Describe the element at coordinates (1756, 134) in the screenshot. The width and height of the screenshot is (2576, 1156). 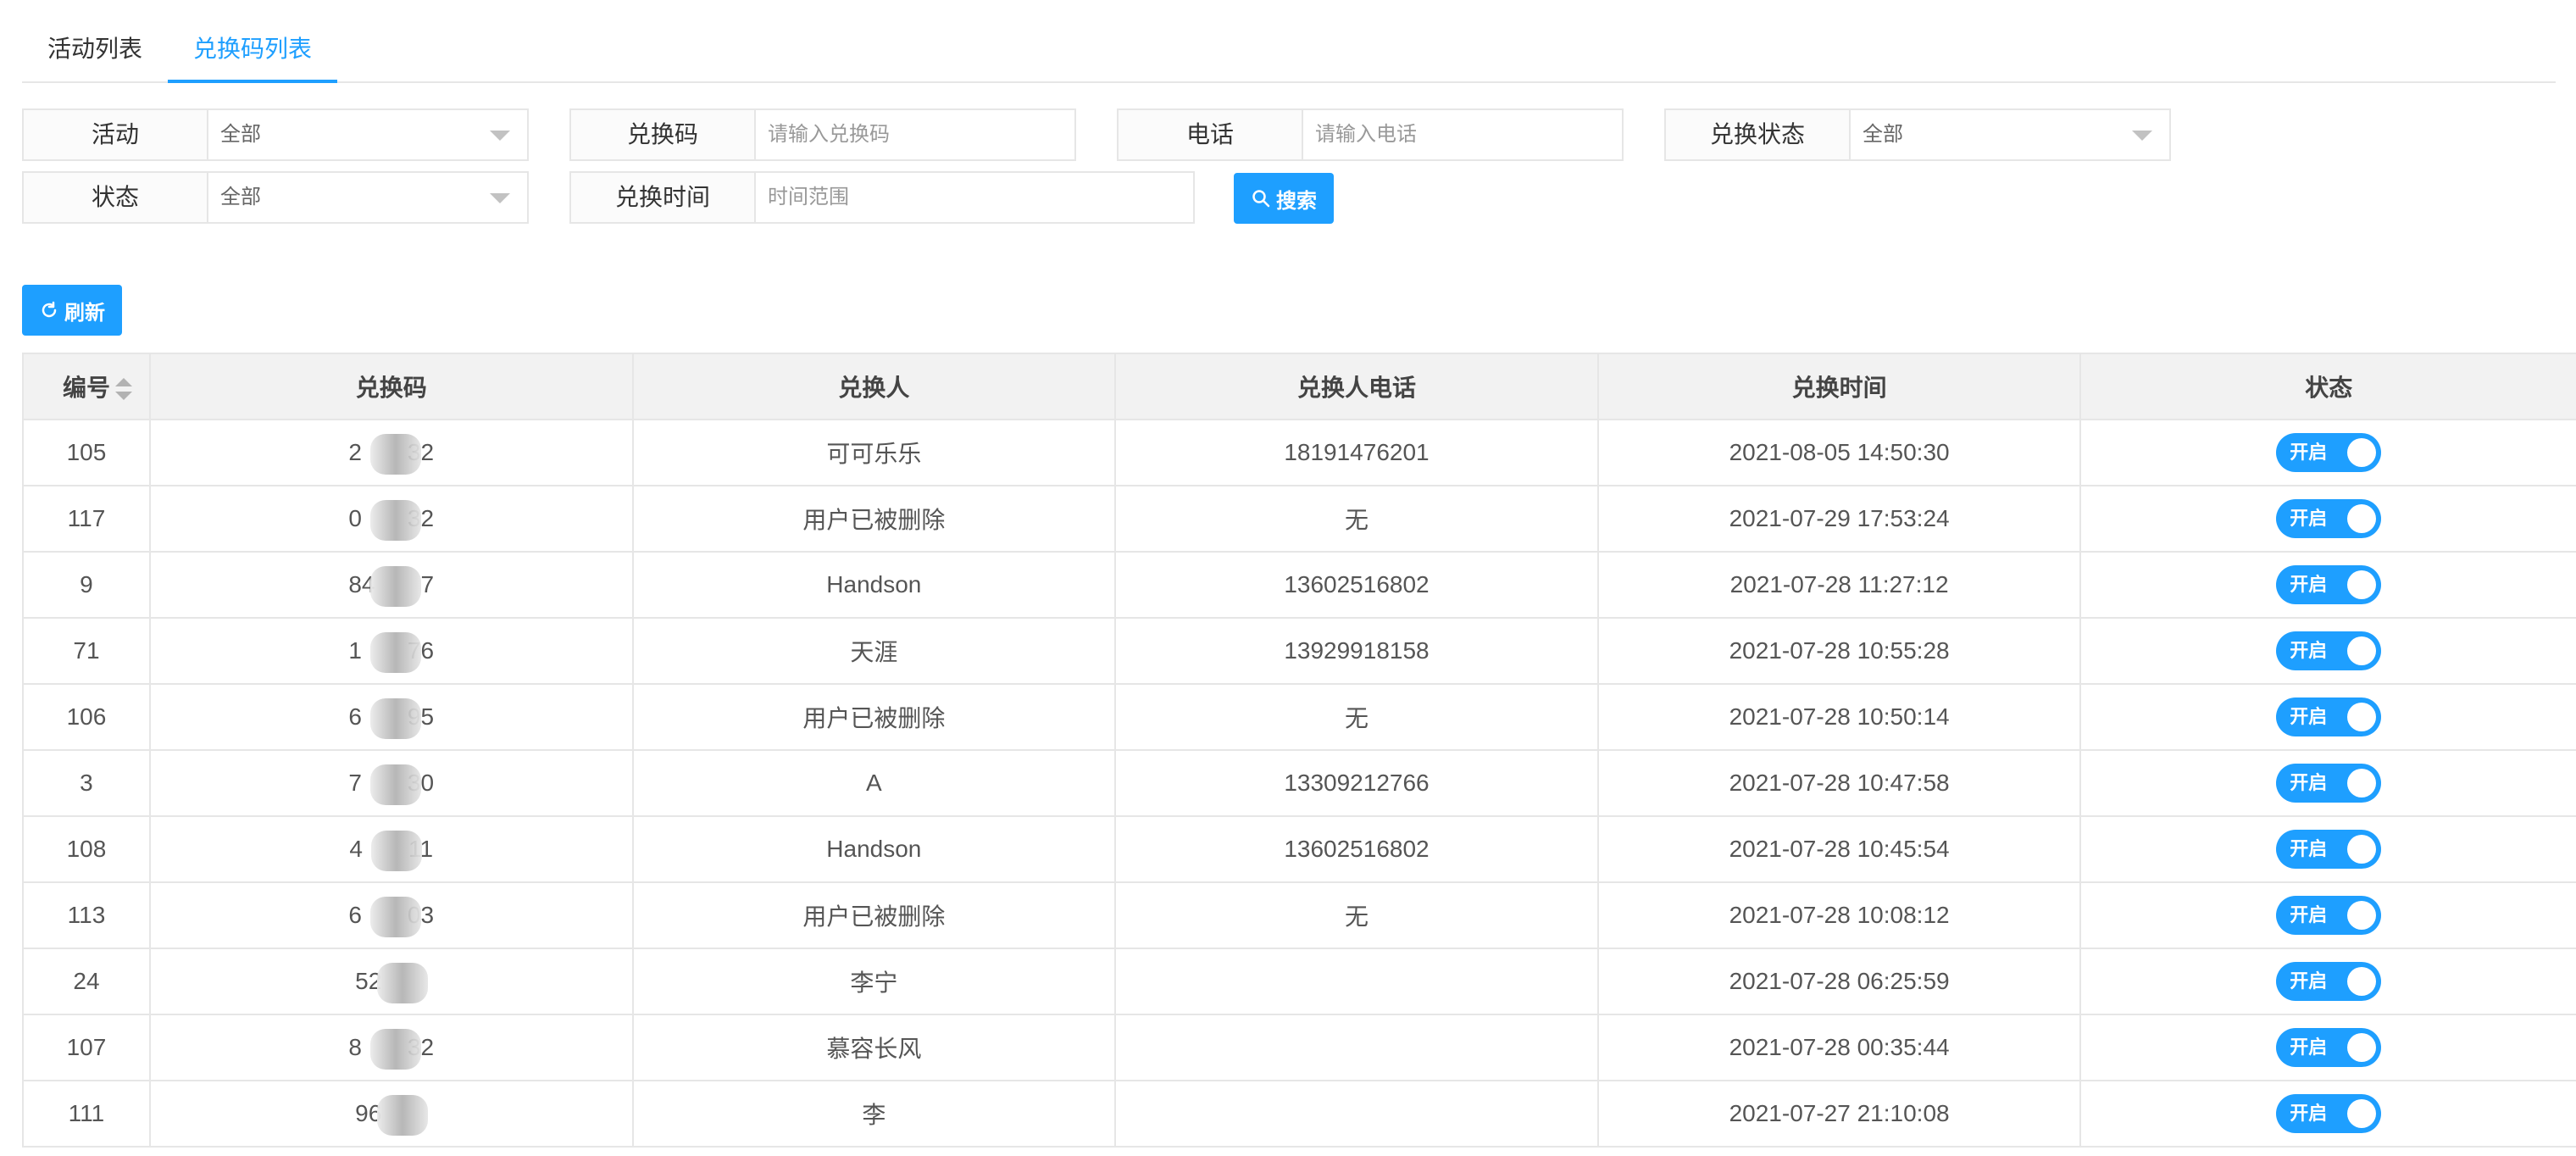
I see `redeem-status-label: 兑换状态` at that location.